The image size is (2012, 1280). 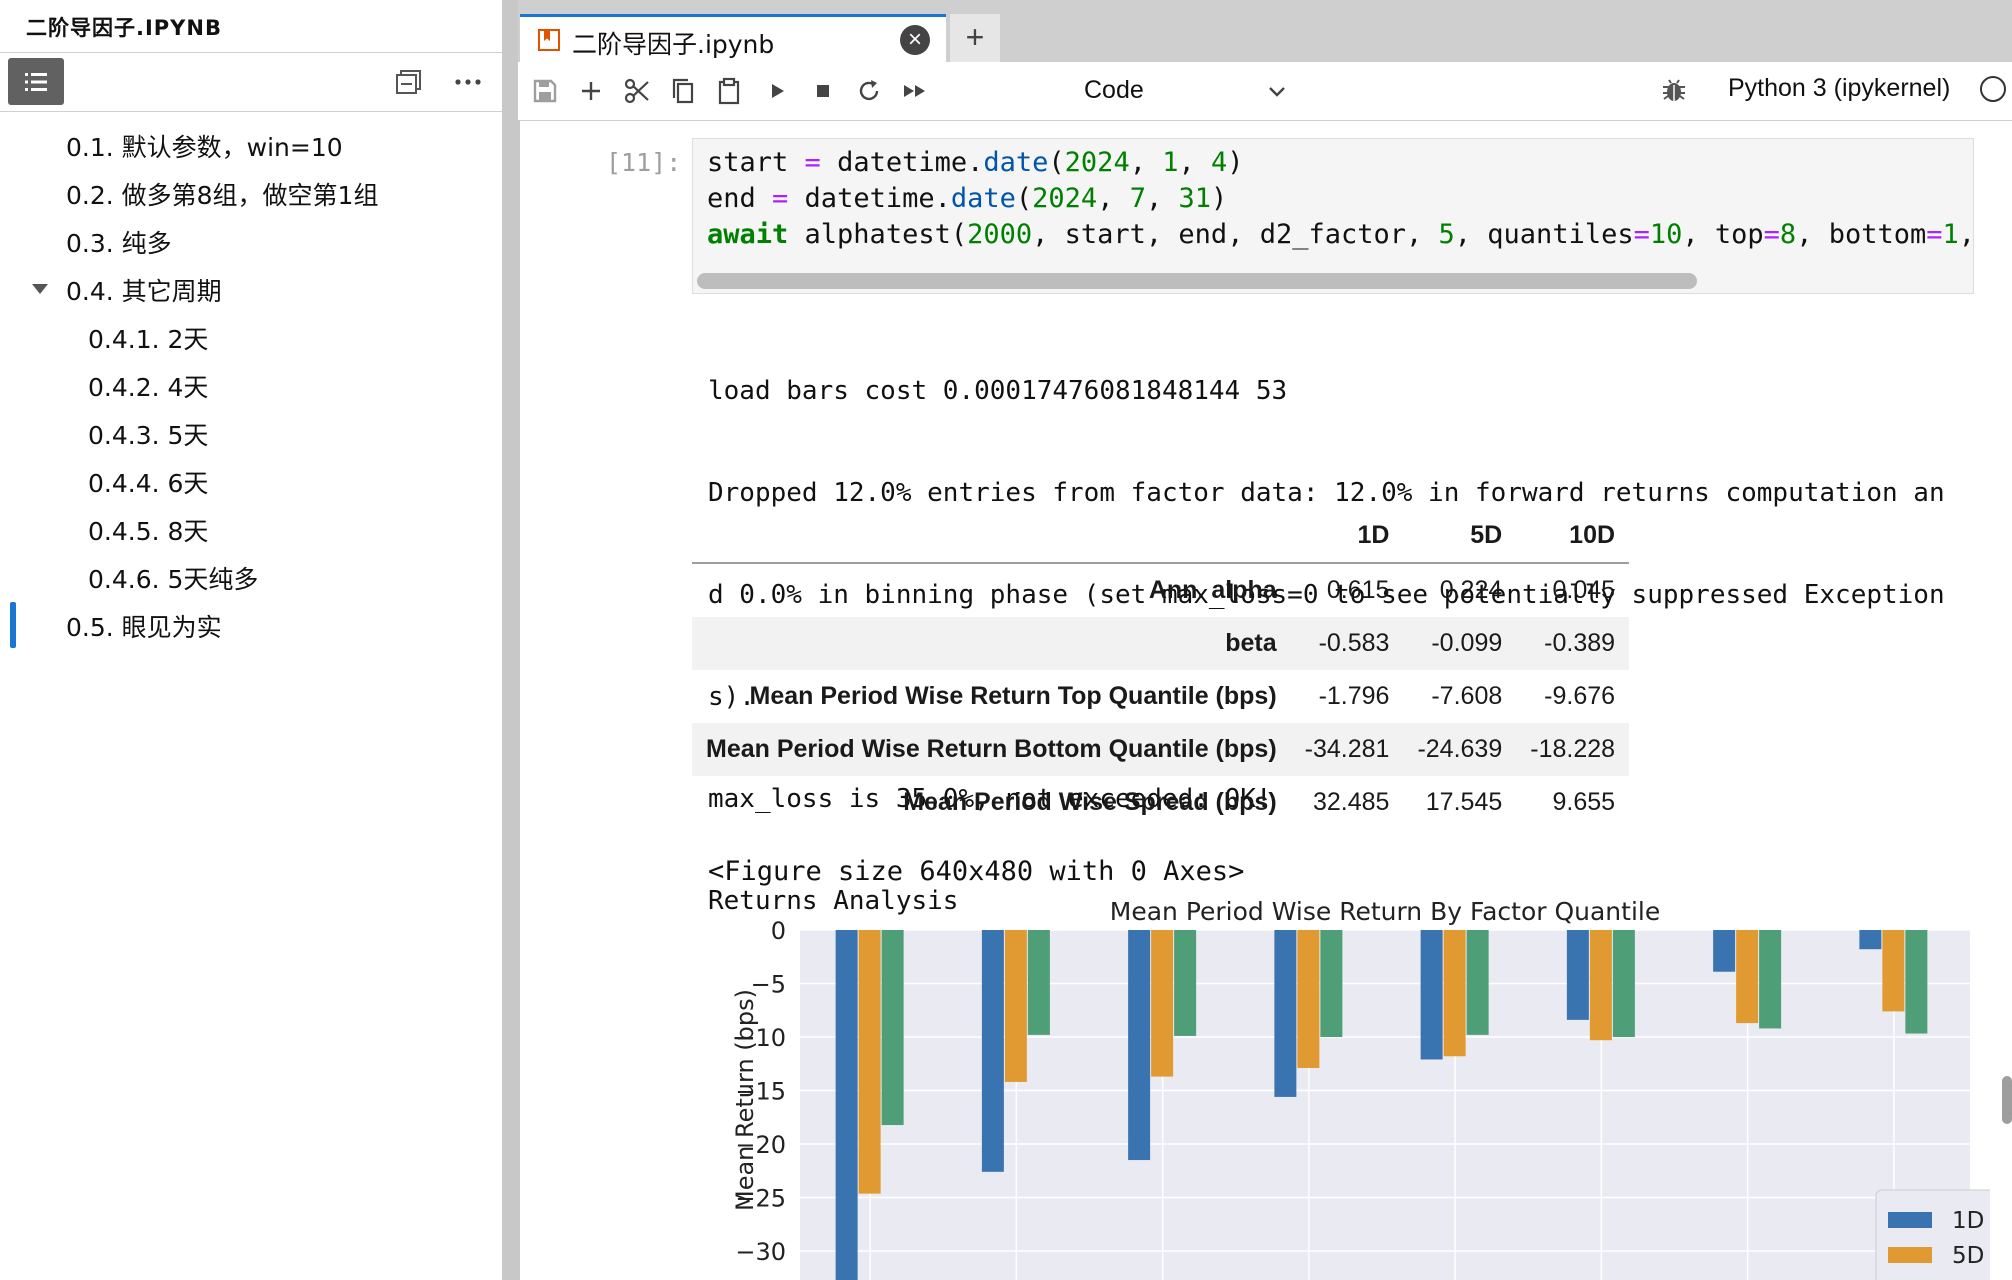 What do you see at coordinates (1038, 982) in the screenshot?
I see `bar-10D-q2` at bounding box center [1038, 982].